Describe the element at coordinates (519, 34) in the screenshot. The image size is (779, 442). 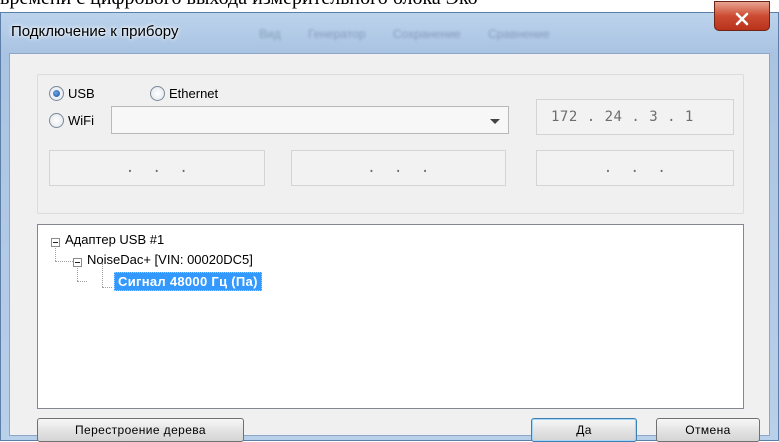
I see `ghost-menu-item: Сравнение` at that location.